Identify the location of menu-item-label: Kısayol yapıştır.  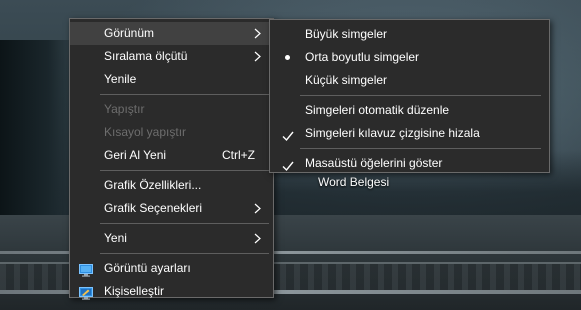
(145, 132).